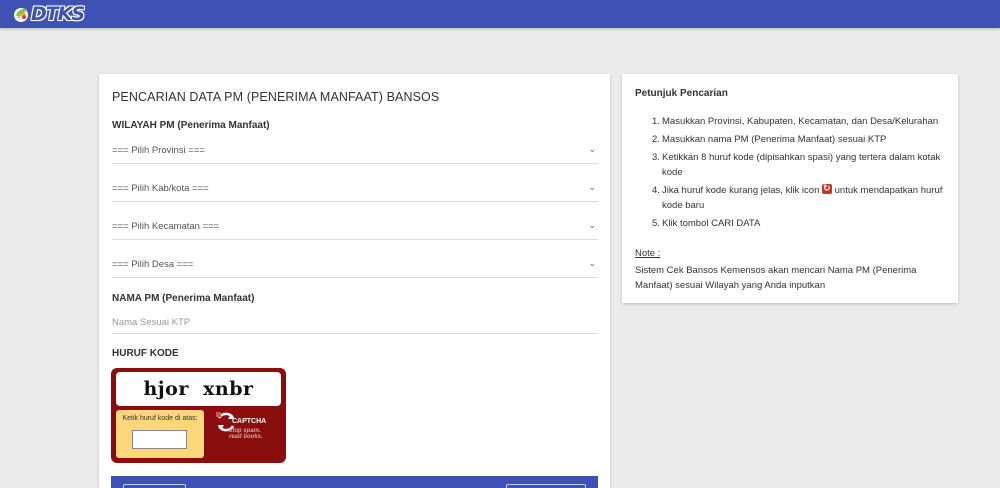  What do you see at coordinates (656, 121) in the screenshot?
I see `step-number: 1.` at bounding box center [656, 121].